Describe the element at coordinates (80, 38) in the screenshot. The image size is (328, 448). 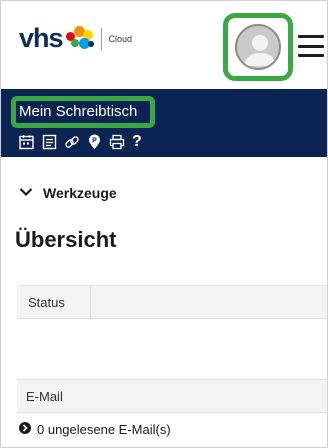
I see `logo-dots-icon` at that location.